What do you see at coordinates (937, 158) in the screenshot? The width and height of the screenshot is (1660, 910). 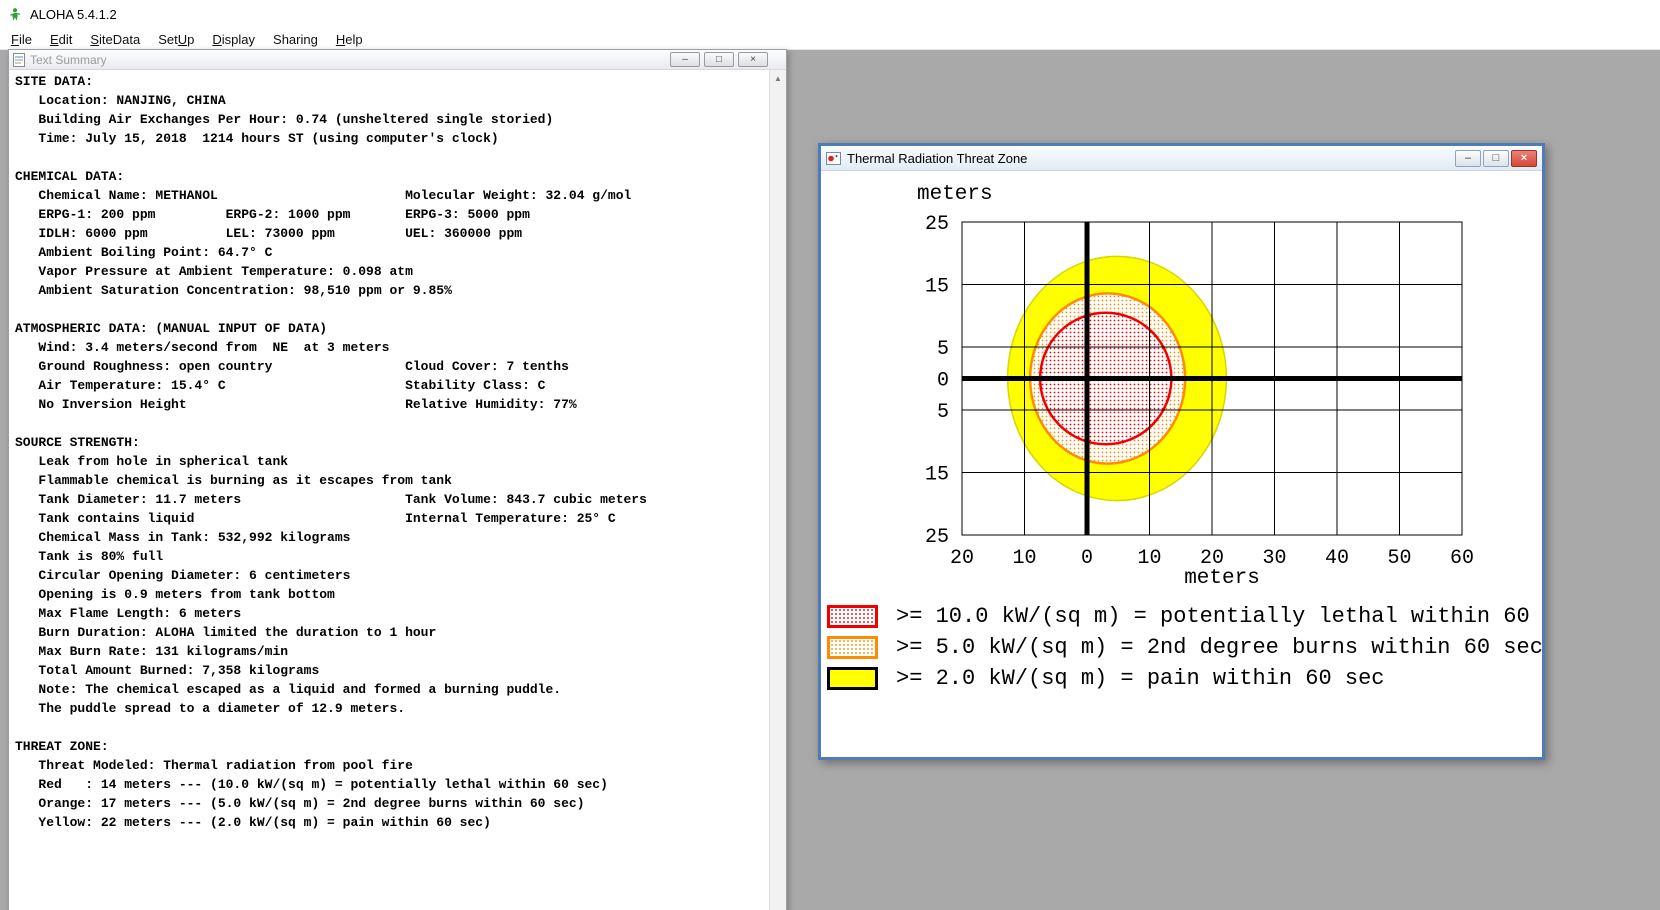 I see `threat-zone-window-title: Thermal Radiation Threat Zone` at bounding box center [937, 158].